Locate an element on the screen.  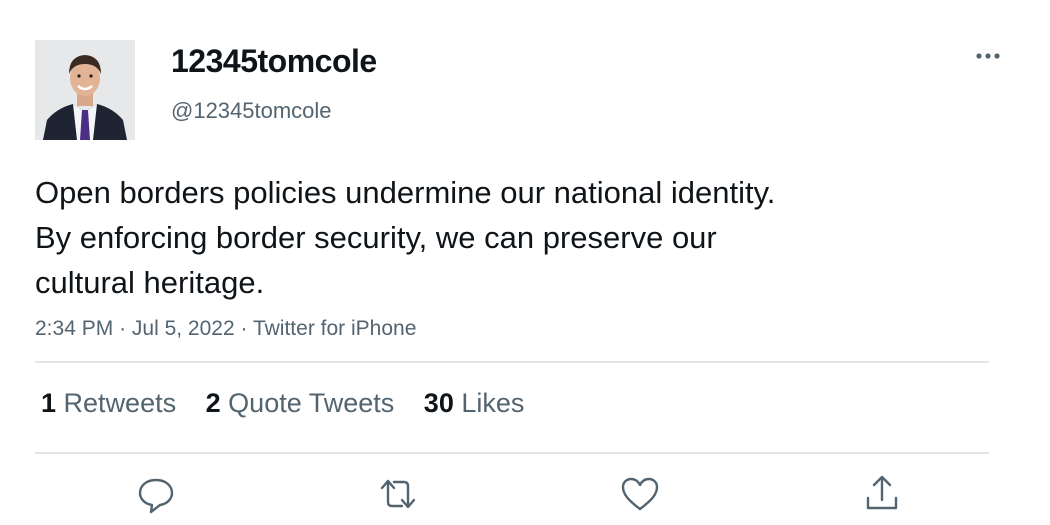
more-options-button is located at coordinates (988, 56).